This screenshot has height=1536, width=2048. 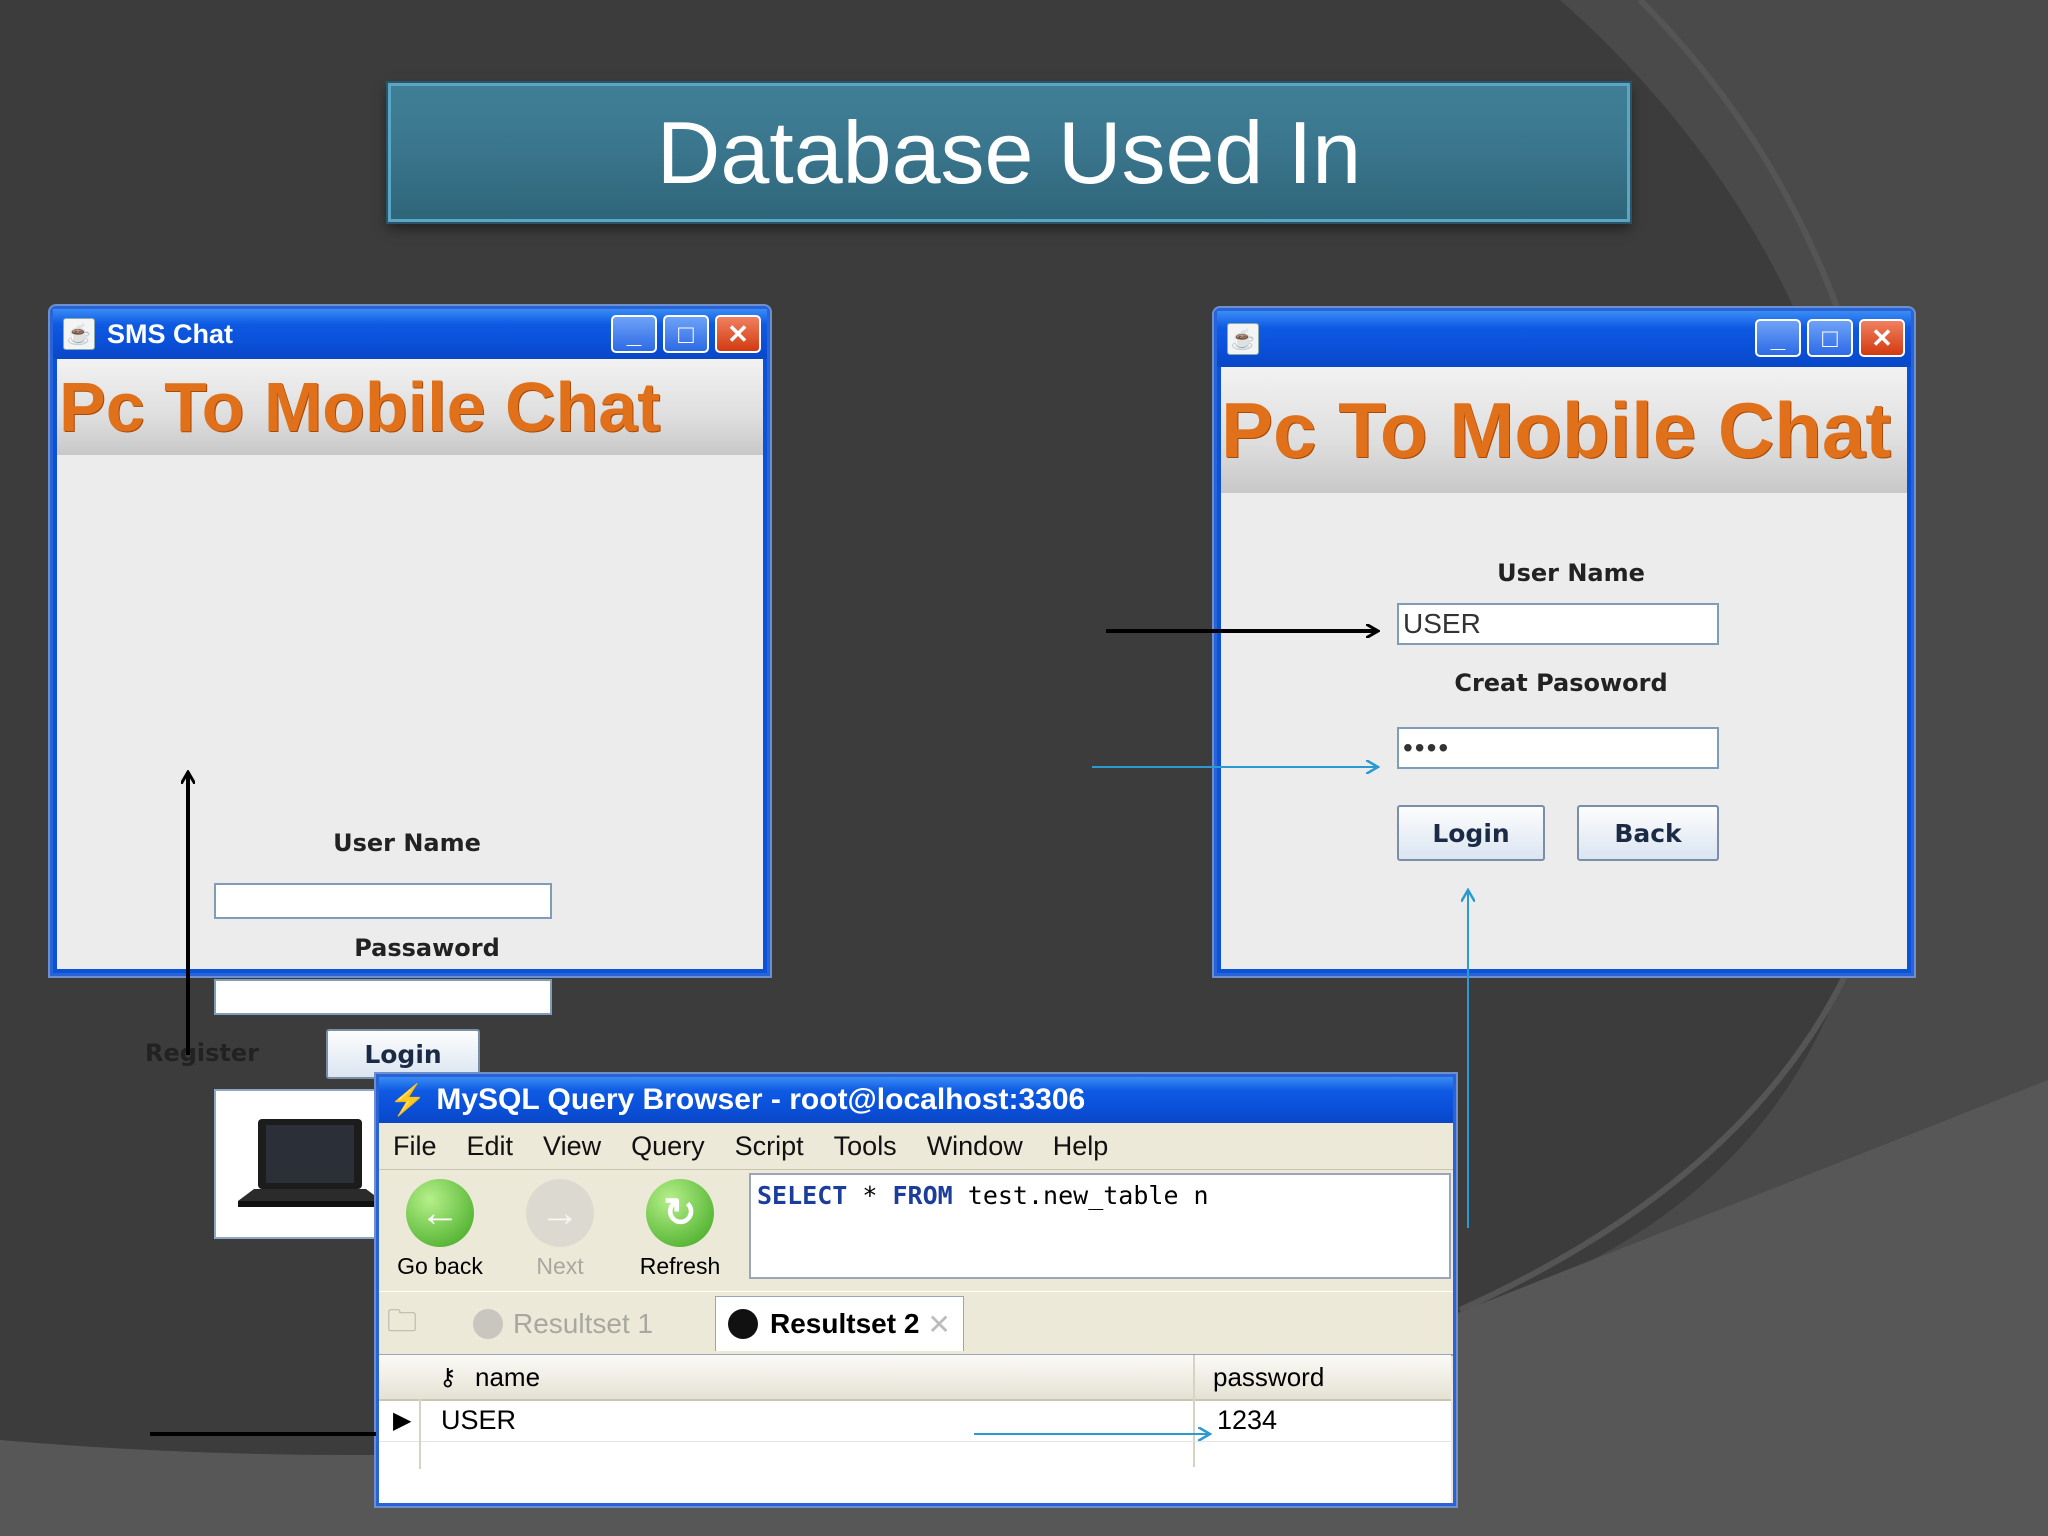 What do you see at coordinates (1100, 1226) in the screenshot?
I see `query-editor: SELECT * FROM test.new_table n` at bounding box center [1100, 1226].